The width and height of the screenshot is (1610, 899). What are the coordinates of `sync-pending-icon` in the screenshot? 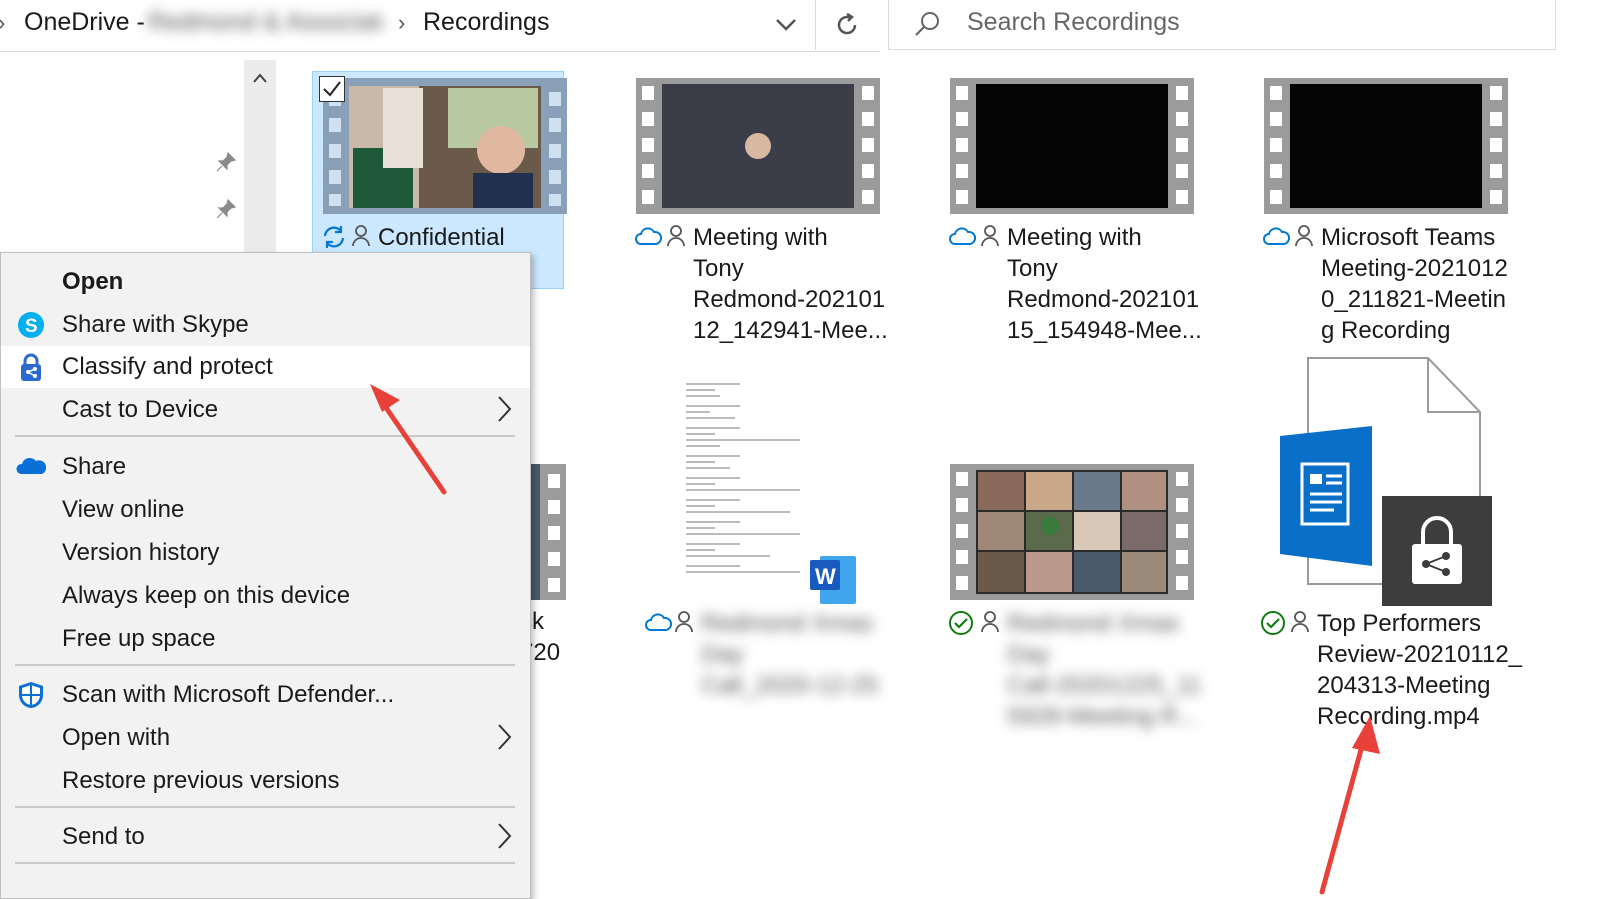 It's located at (334, 237).